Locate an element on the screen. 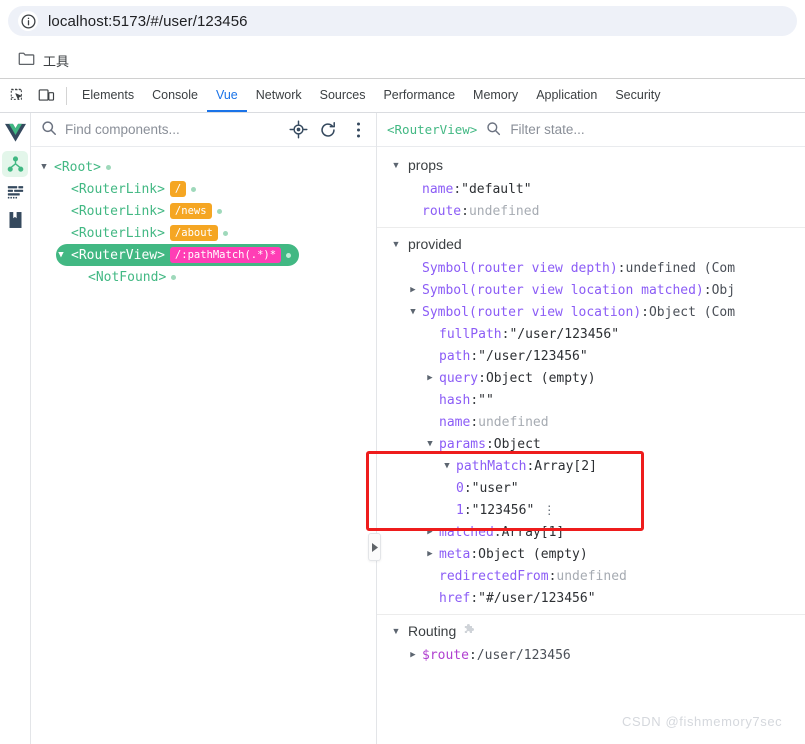 This screenshot has width=805, height=744. find-components-wrap is located at coordinates (160, 129).